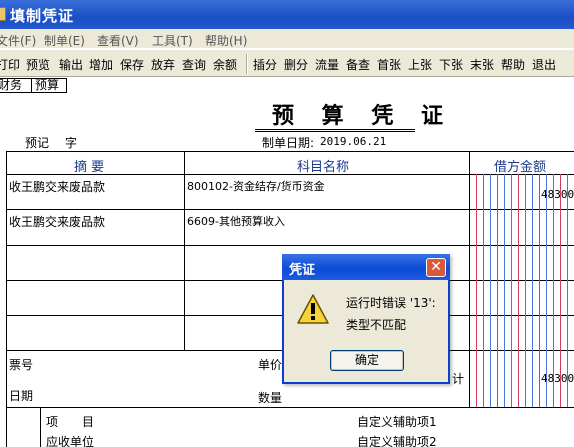 The width and height of the screenshot is (574, 447). I want to click on voucher-date: 2019.06.21, so click(353, 141).